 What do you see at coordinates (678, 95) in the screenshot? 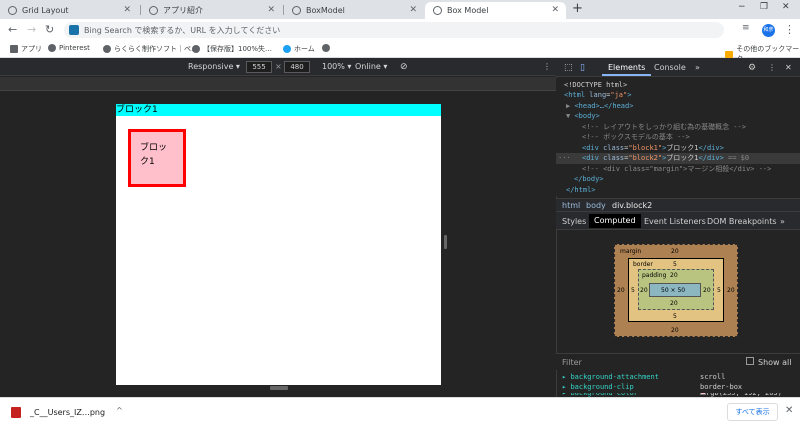
I see `dom-node-html: <html lang="ja">` at bounding box center [678, 95].